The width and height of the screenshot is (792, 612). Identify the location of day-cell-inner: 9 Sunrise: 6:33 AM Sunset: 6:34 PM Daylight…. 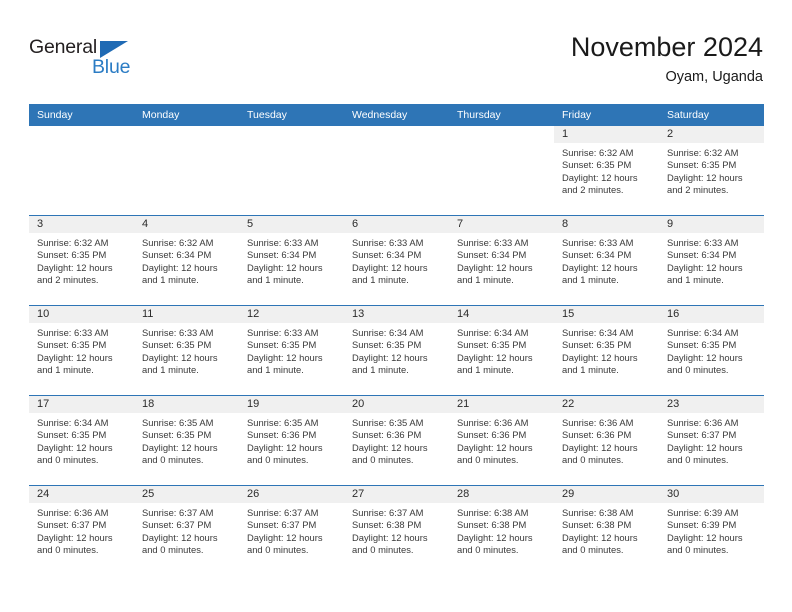
(711, 260).